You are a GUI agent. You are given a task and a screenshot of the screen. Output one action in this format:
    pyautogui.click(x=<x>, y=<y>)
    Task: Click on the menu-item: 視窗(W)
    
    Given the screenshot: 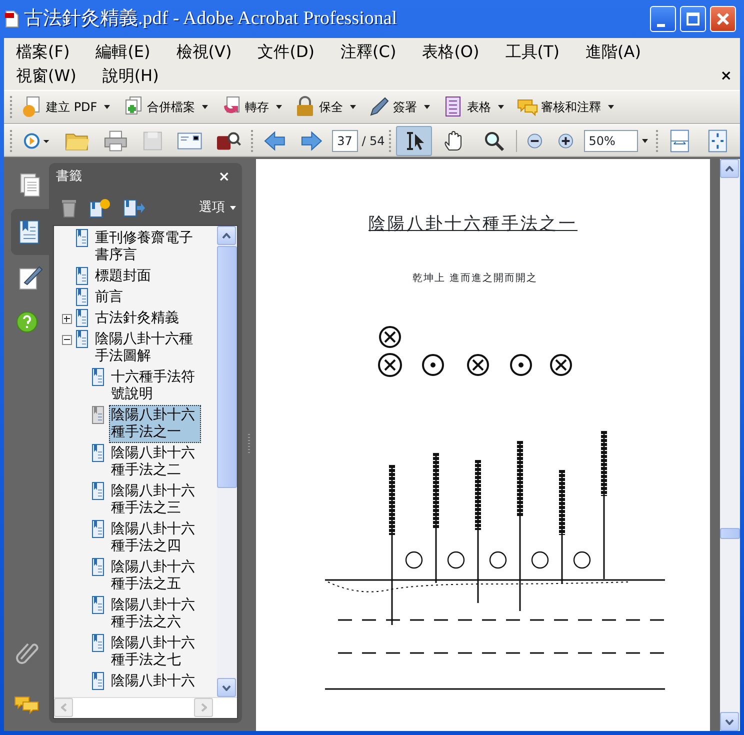 What is the action you would take?
    pyautogui.click(x=47, y=76)
    